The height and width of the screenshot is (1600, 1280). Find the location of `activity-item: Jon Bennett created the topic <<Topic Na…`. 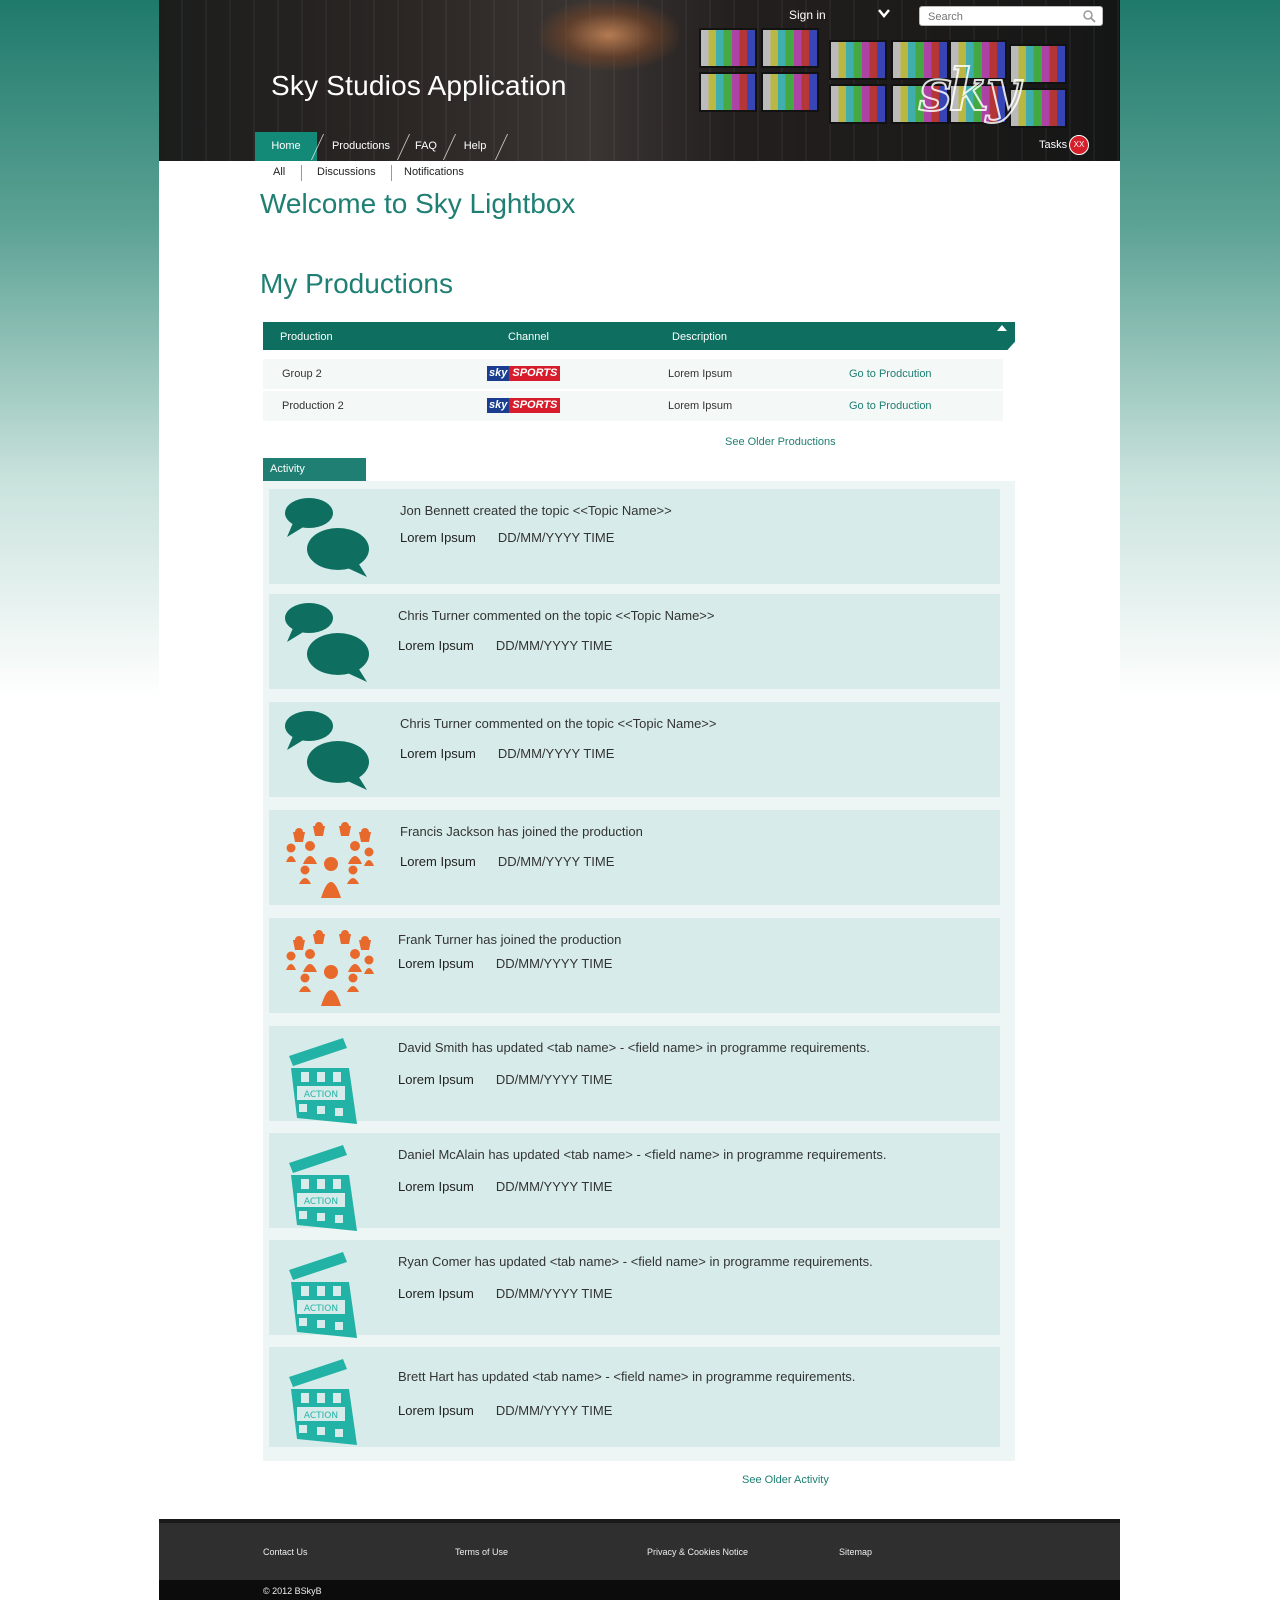

activity-item: Jon Bennett created the topic <<Topic Na… is located at coordinates (634, 536).